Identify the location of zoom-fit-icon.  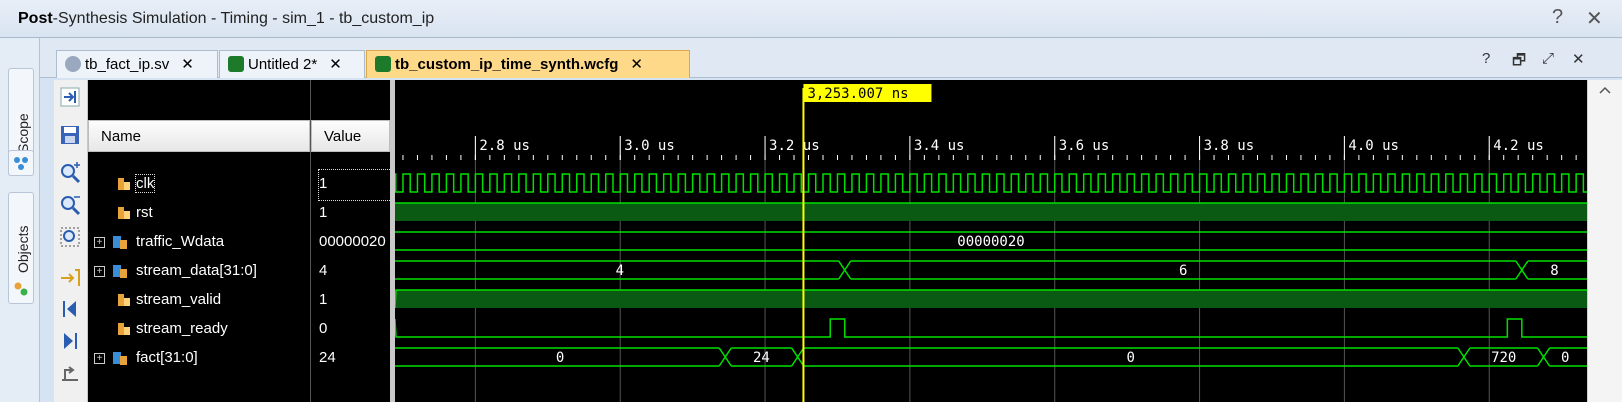
(70, 237).